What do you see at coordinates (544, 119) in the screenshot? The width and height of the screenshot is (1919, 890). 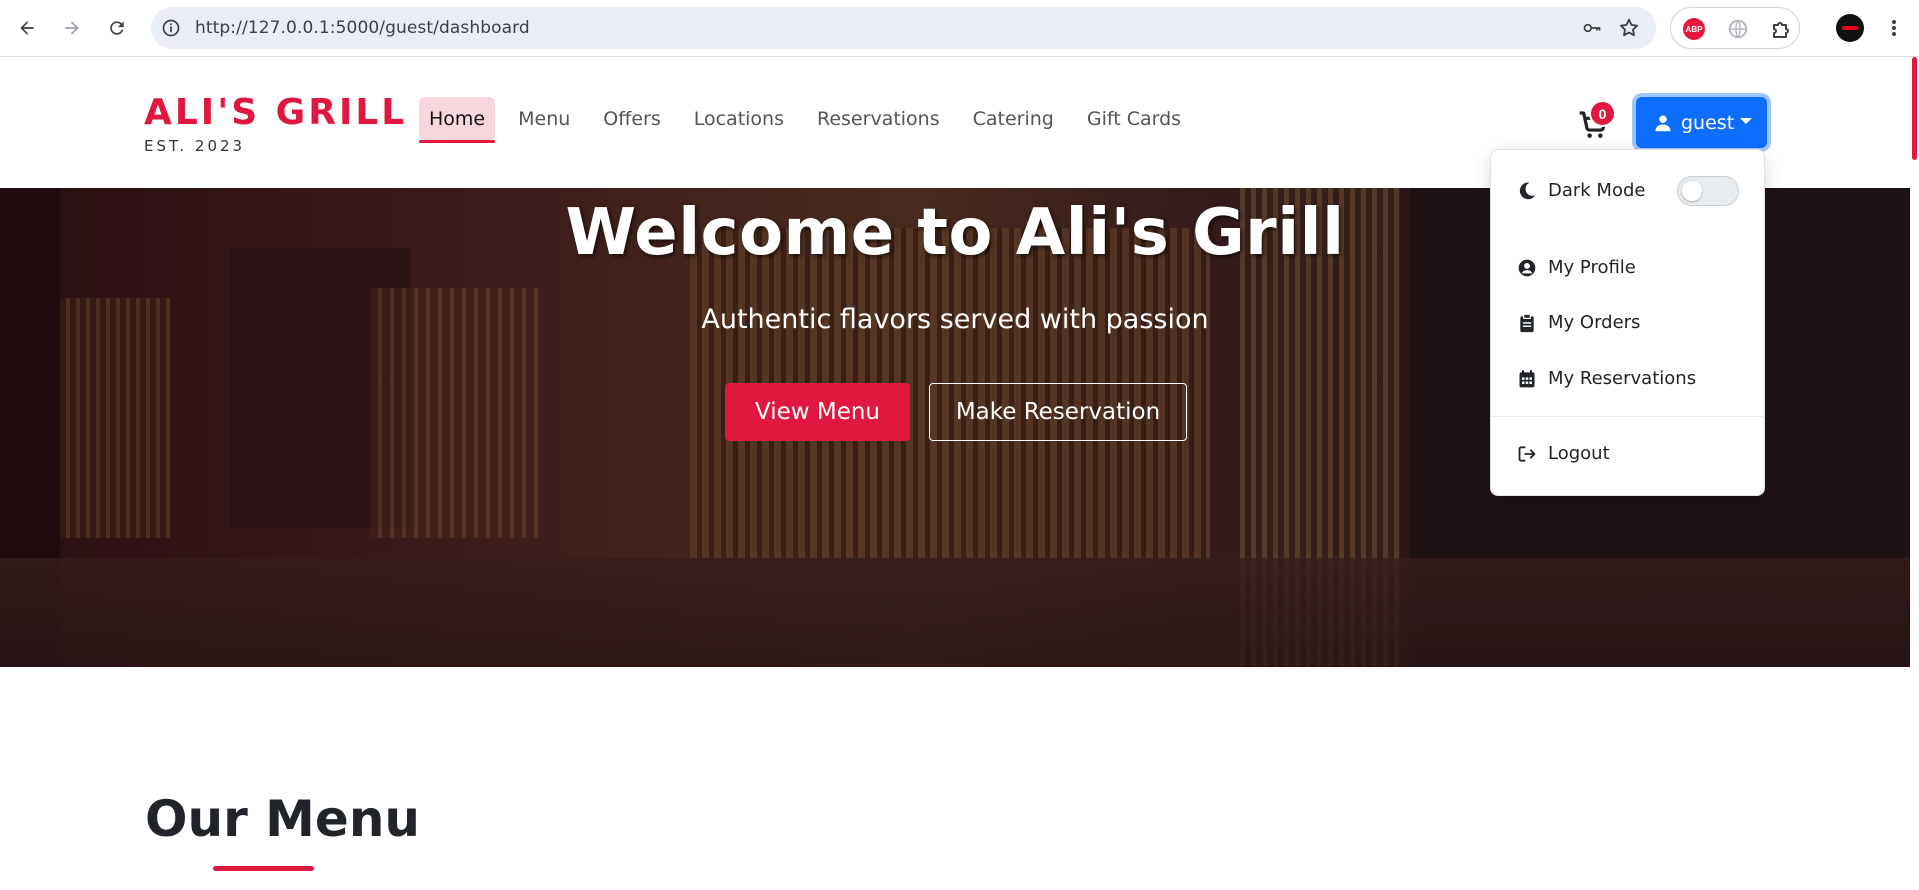 I see `nav-item-menu: Menu` at bounding box center [544, 119].